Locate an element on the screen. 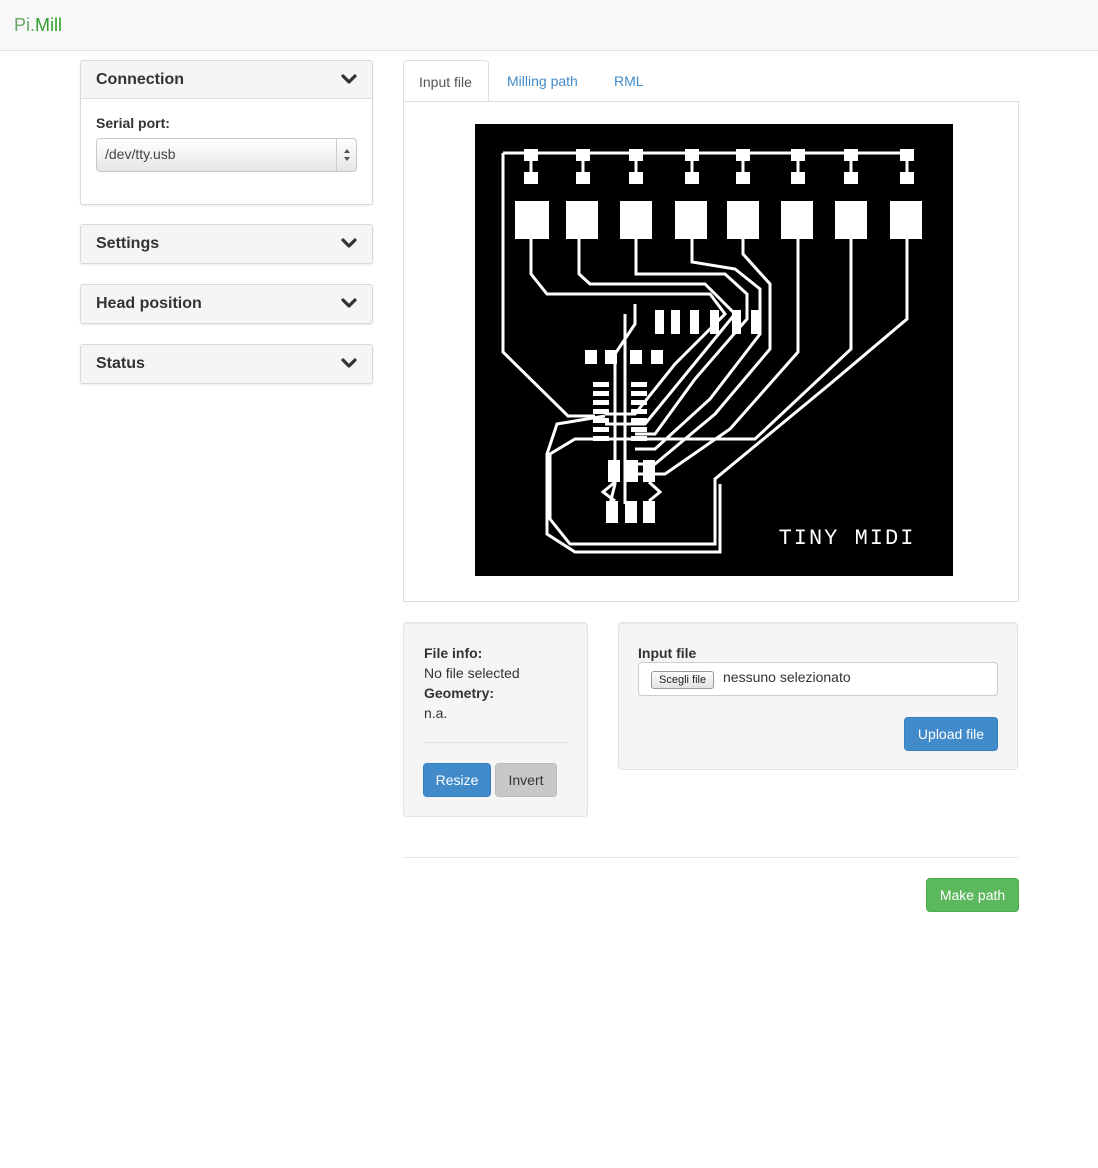 This screenshot has height=1168, width=1098. settings-panel-header: Settings is located at coordinates (226, 244).